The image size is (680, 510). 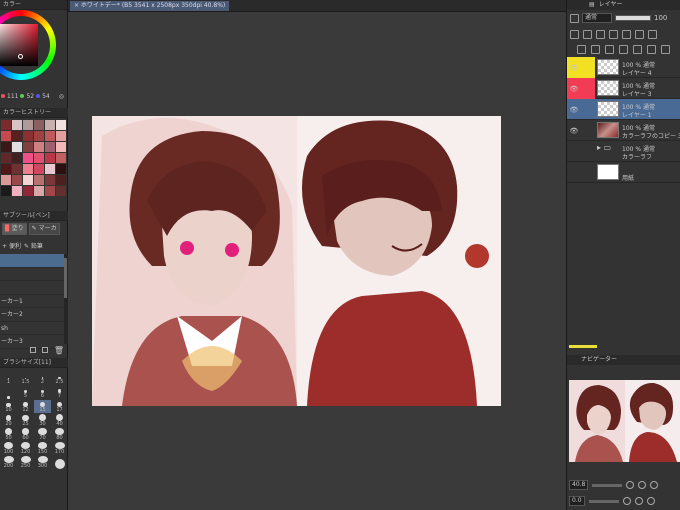 I want to click on brush-size-option: 40, so click(x=59, y=420).